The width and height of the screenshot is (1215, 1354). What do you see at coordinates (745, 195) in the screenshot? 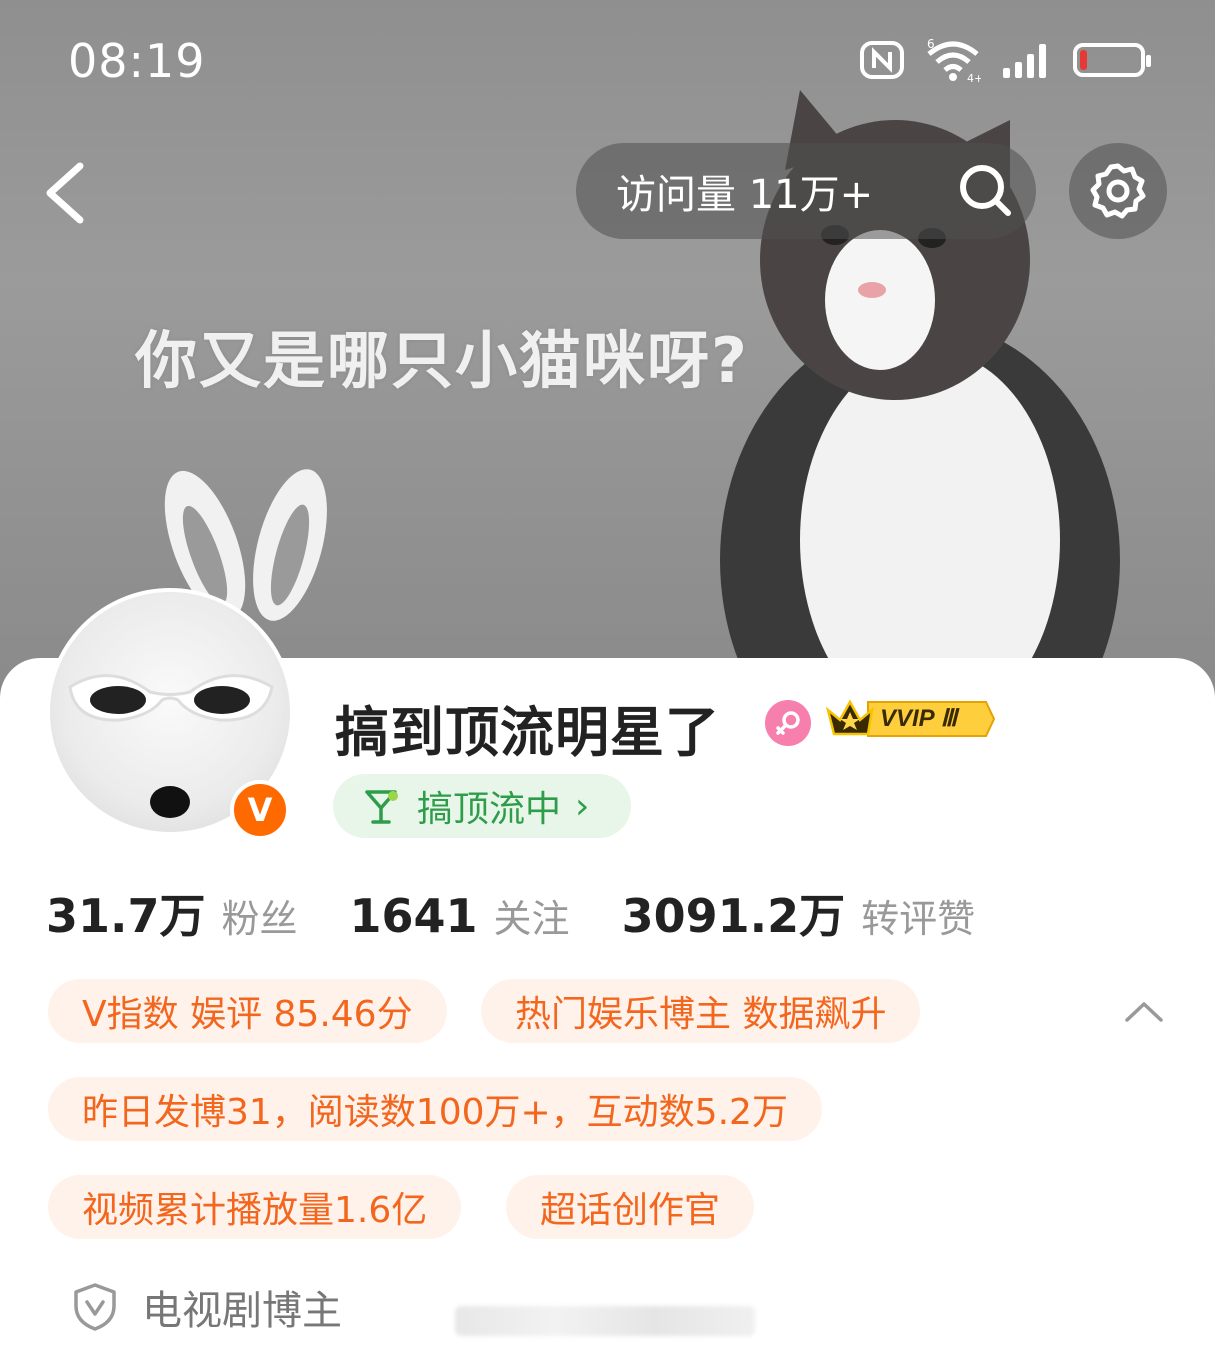
I see `visit-count-label: 访问量 11万+` at bounding box center [745, 195].